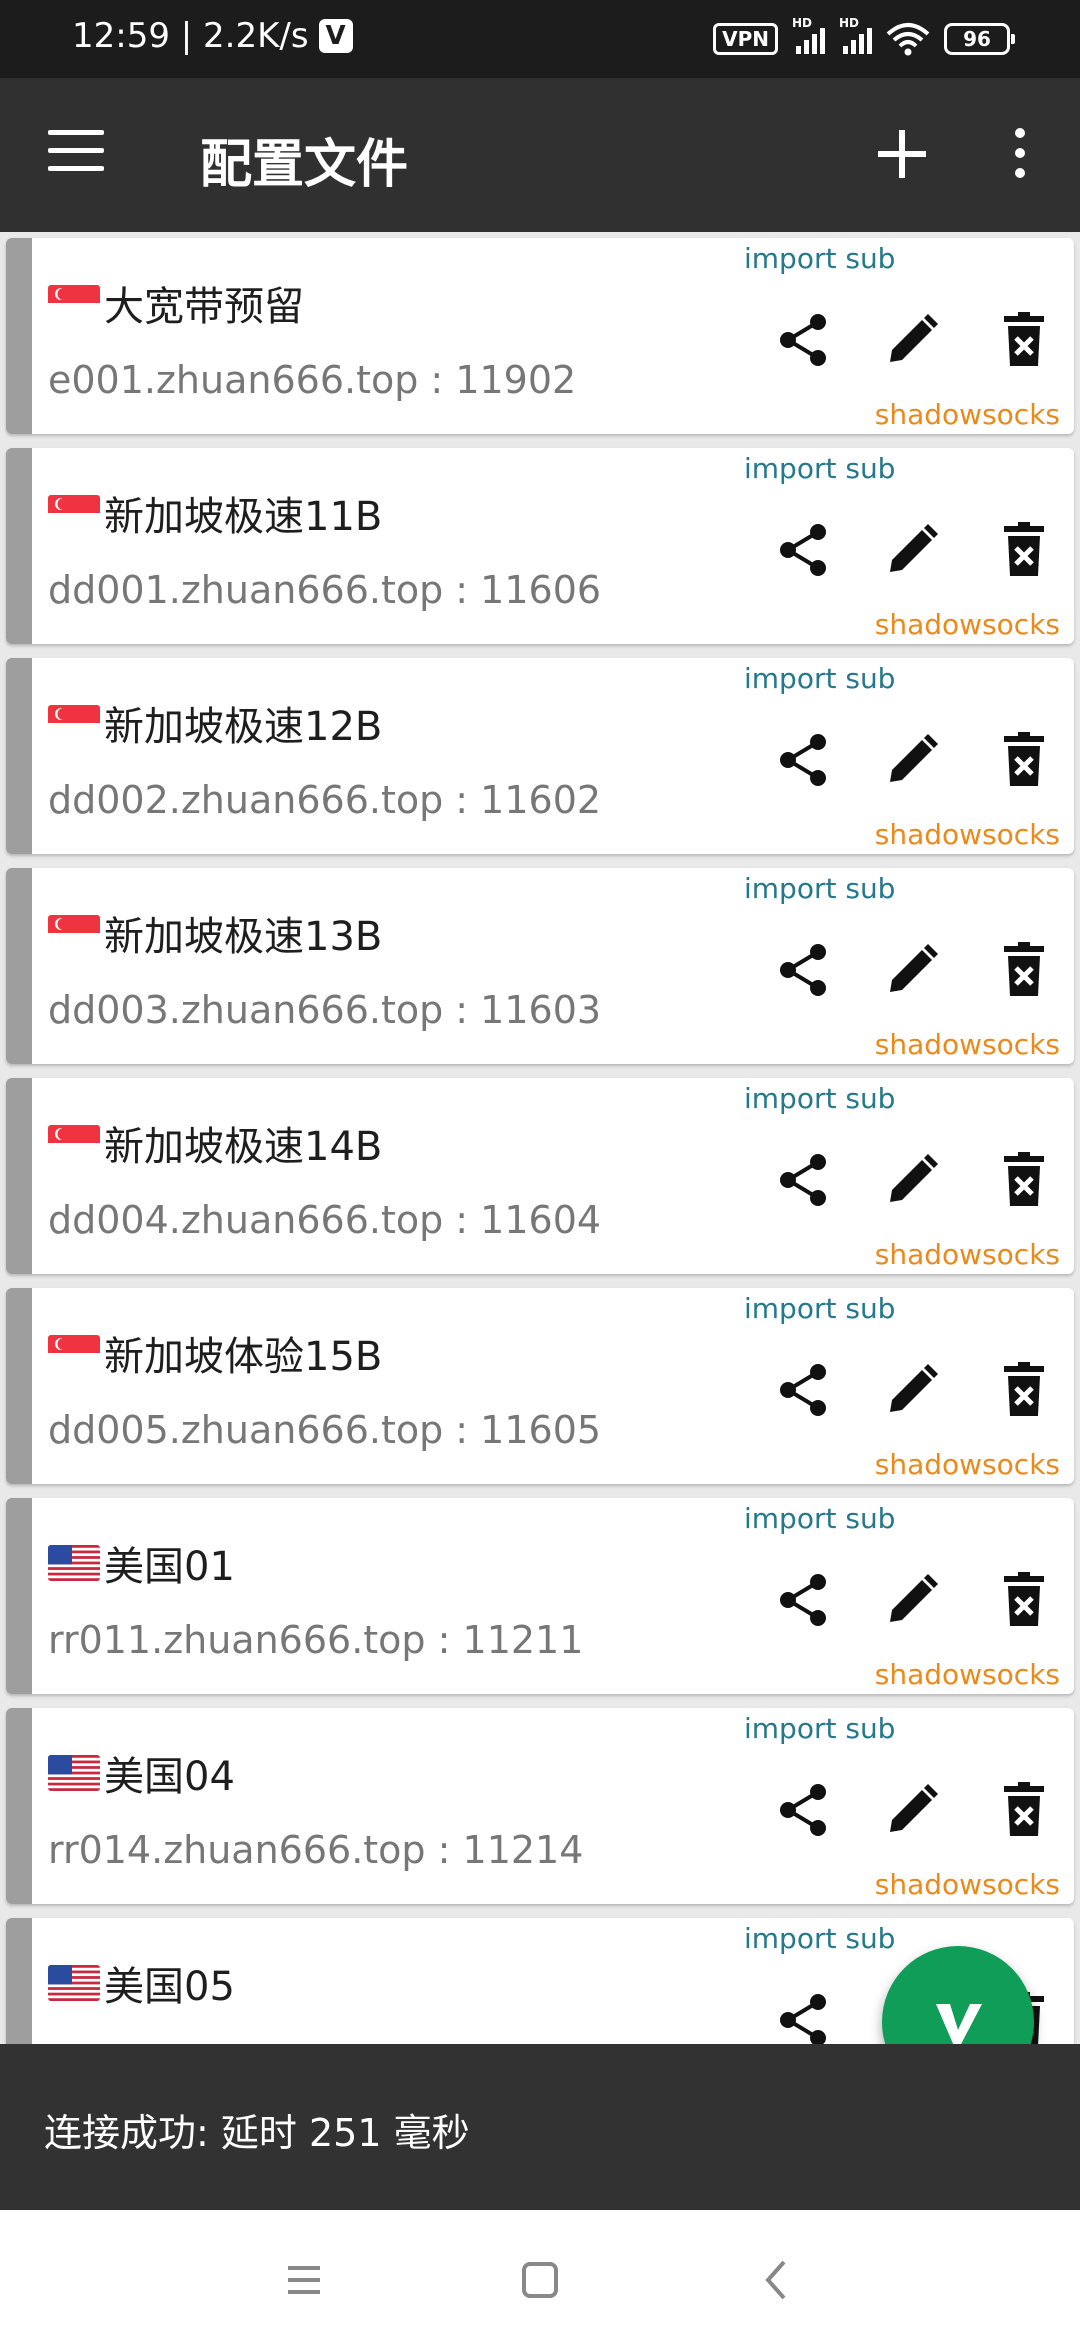 This screenshot has height=2340, width=1080. I want to click on server-name-label: 美国01, so click(169, 1567).